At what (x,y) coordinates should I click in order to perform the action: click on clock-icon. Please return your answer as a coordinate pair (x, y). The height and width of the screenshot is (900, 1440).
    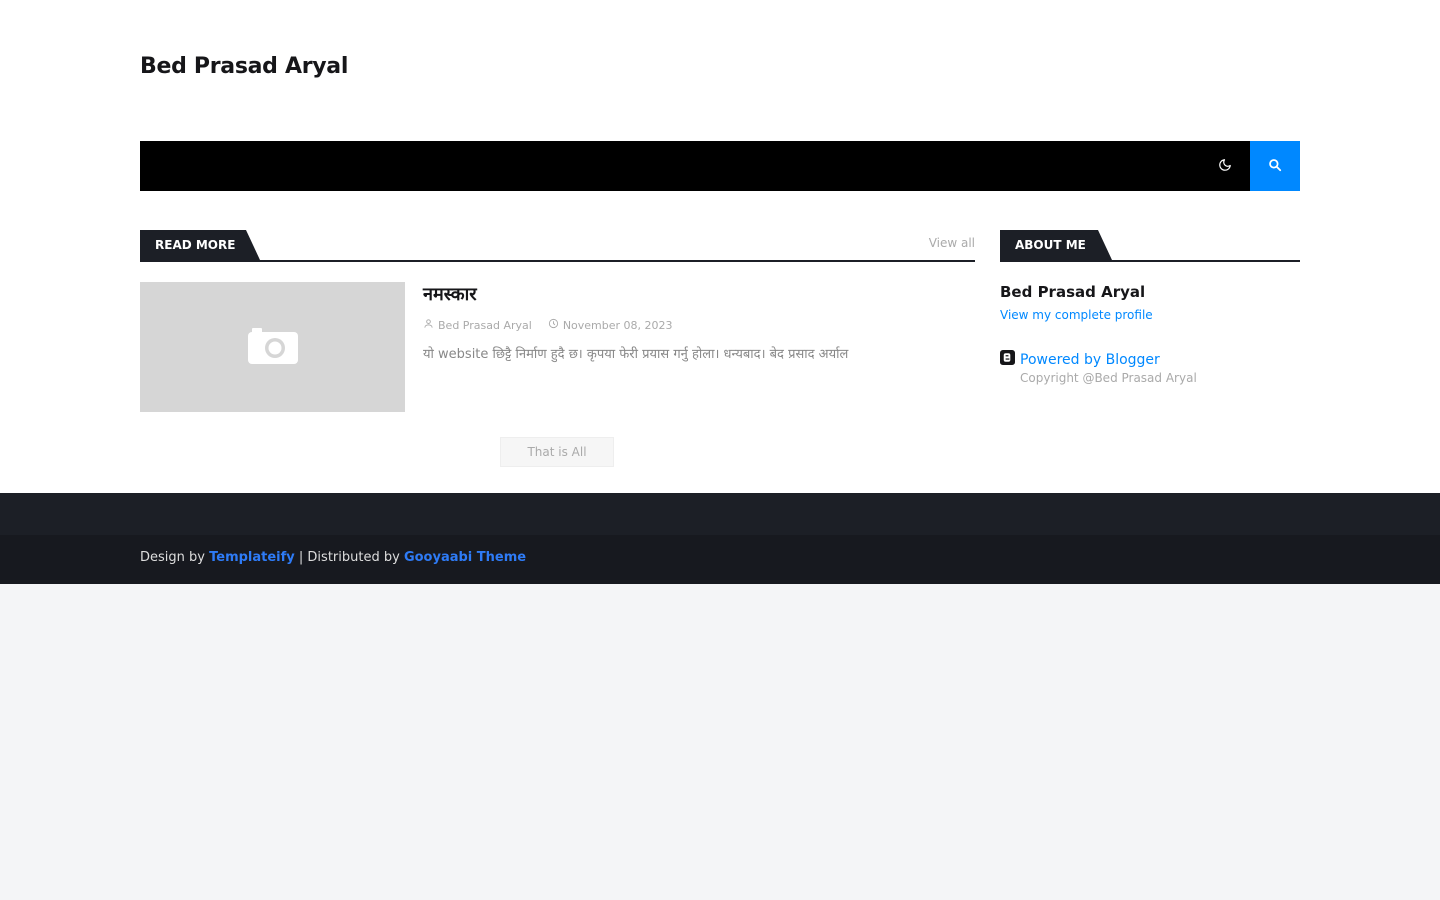
    Looking at the image, I should click on (553, 325).